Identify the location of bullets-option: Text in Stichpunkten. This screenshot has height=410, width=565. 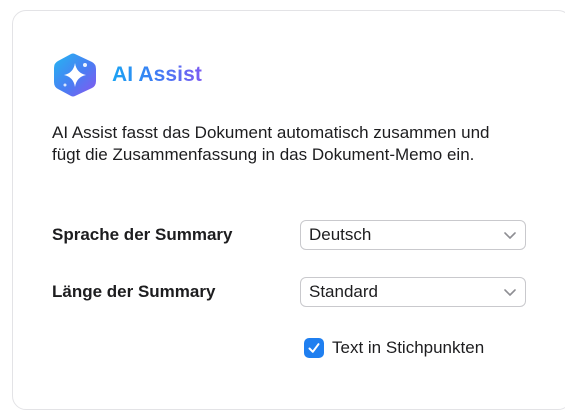
(394, 348).